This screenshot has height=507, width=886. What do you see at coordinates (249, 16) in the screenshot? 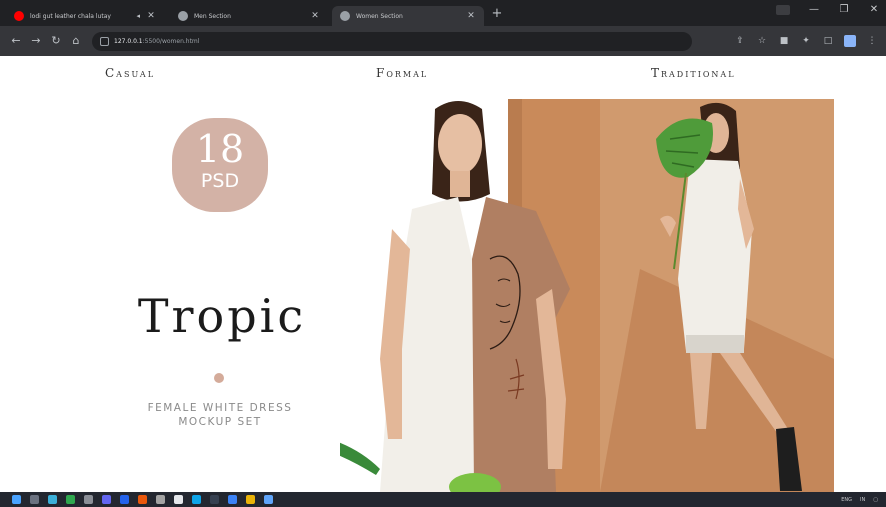
I see `tab-men-section: Men Section ✕` at bounding box center [249, 16].